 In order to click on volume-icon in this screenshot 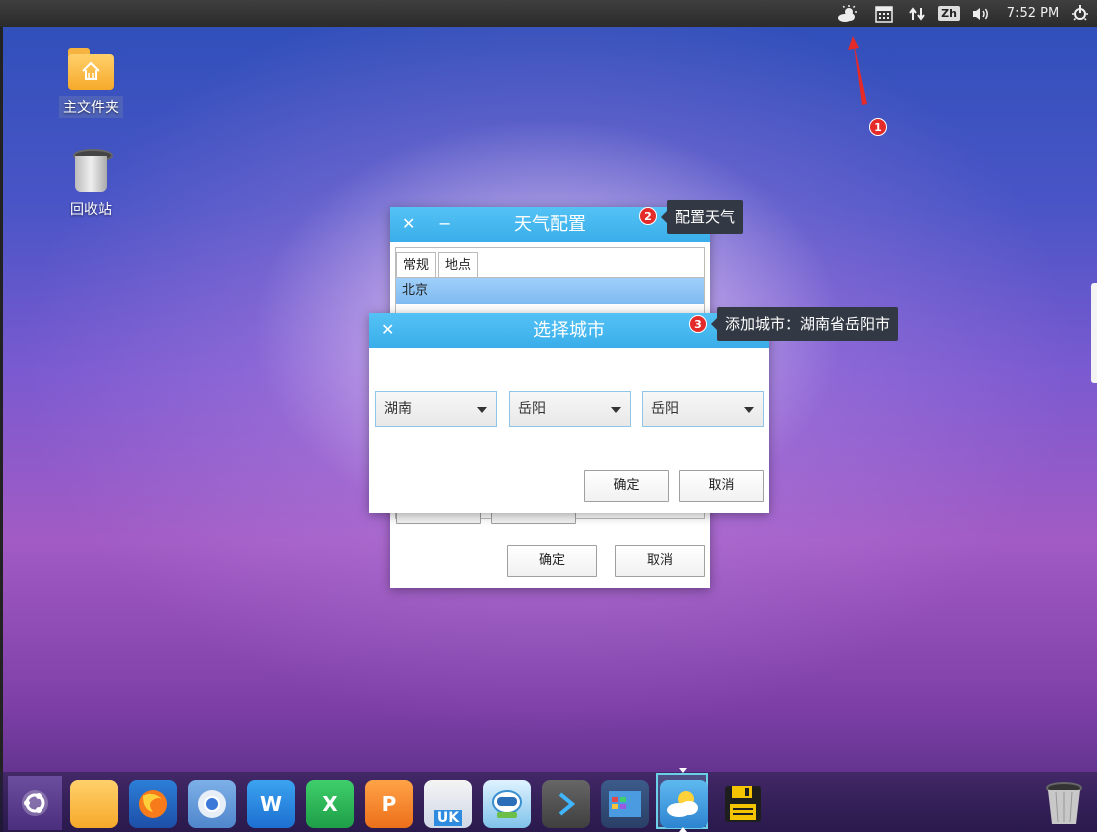, I will do `click(981, 13)`.